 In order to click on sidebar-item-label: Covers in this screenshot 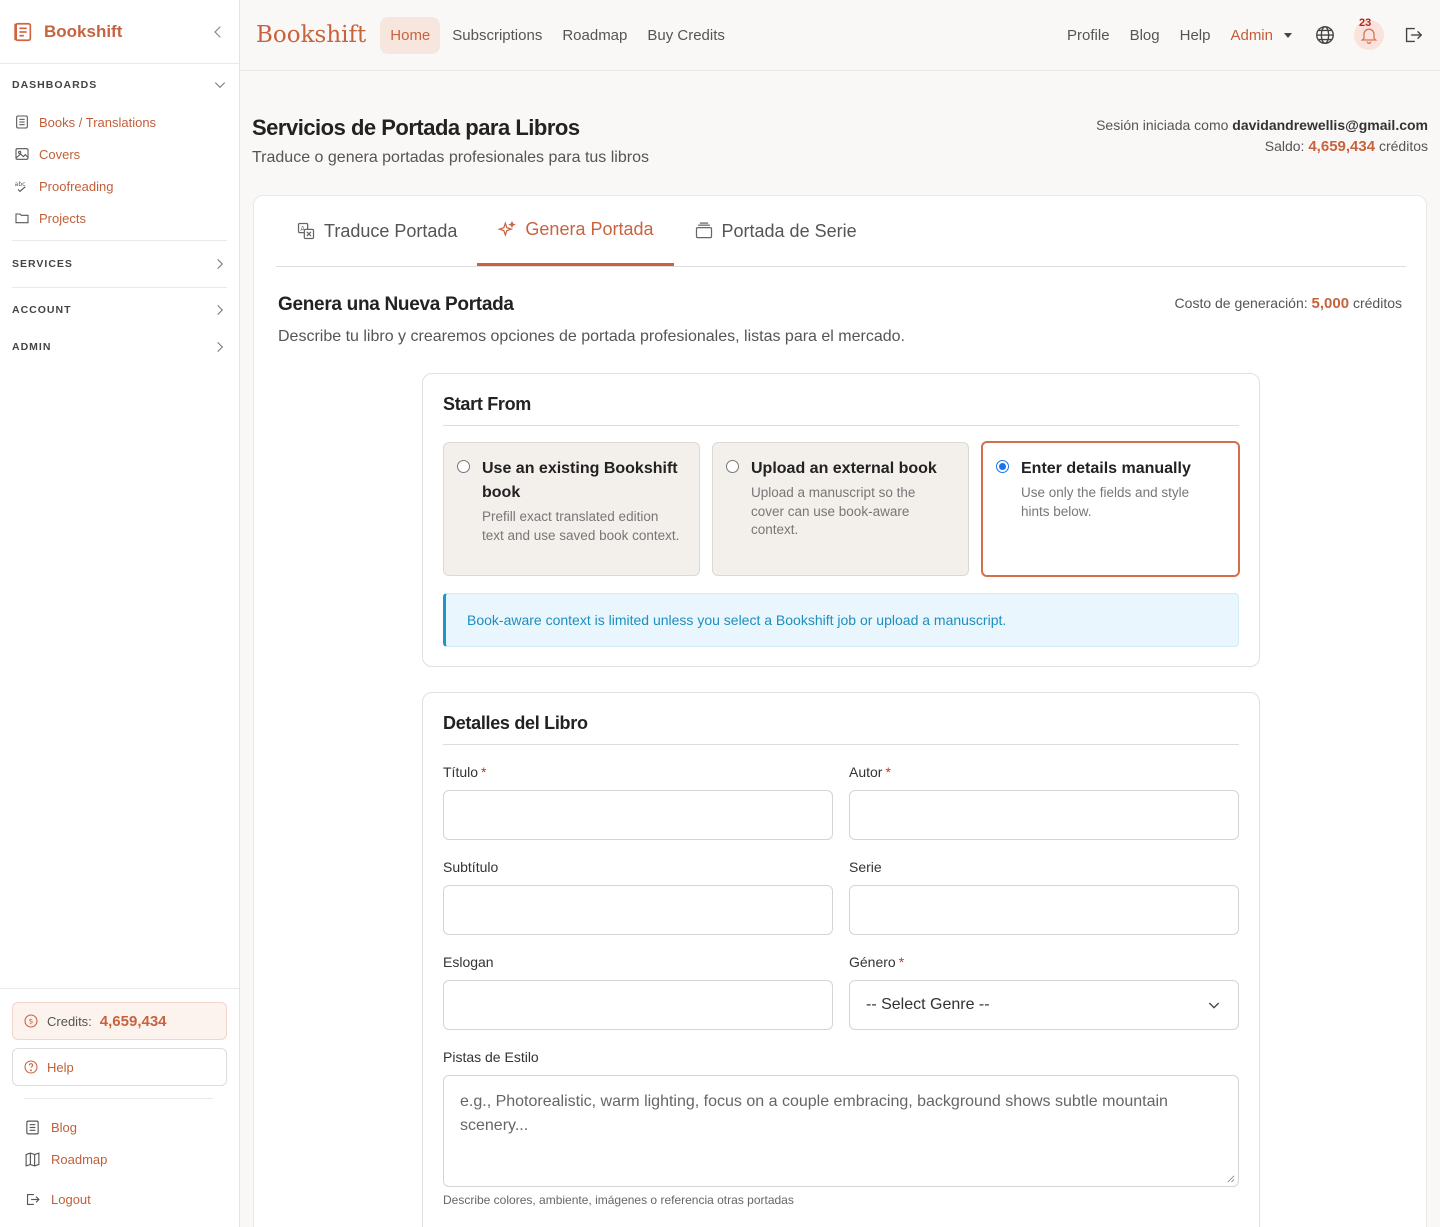, I will do `click(60, 154)`.